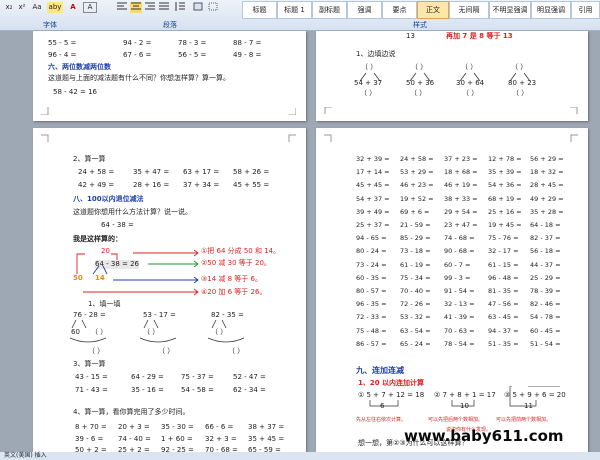 The width and height of the screenshot is (600, 460). What do you see at coordinates (192, 43) in the screenshot?
I see `expr: 78 - 3 =` at bounding box center [192, 43].